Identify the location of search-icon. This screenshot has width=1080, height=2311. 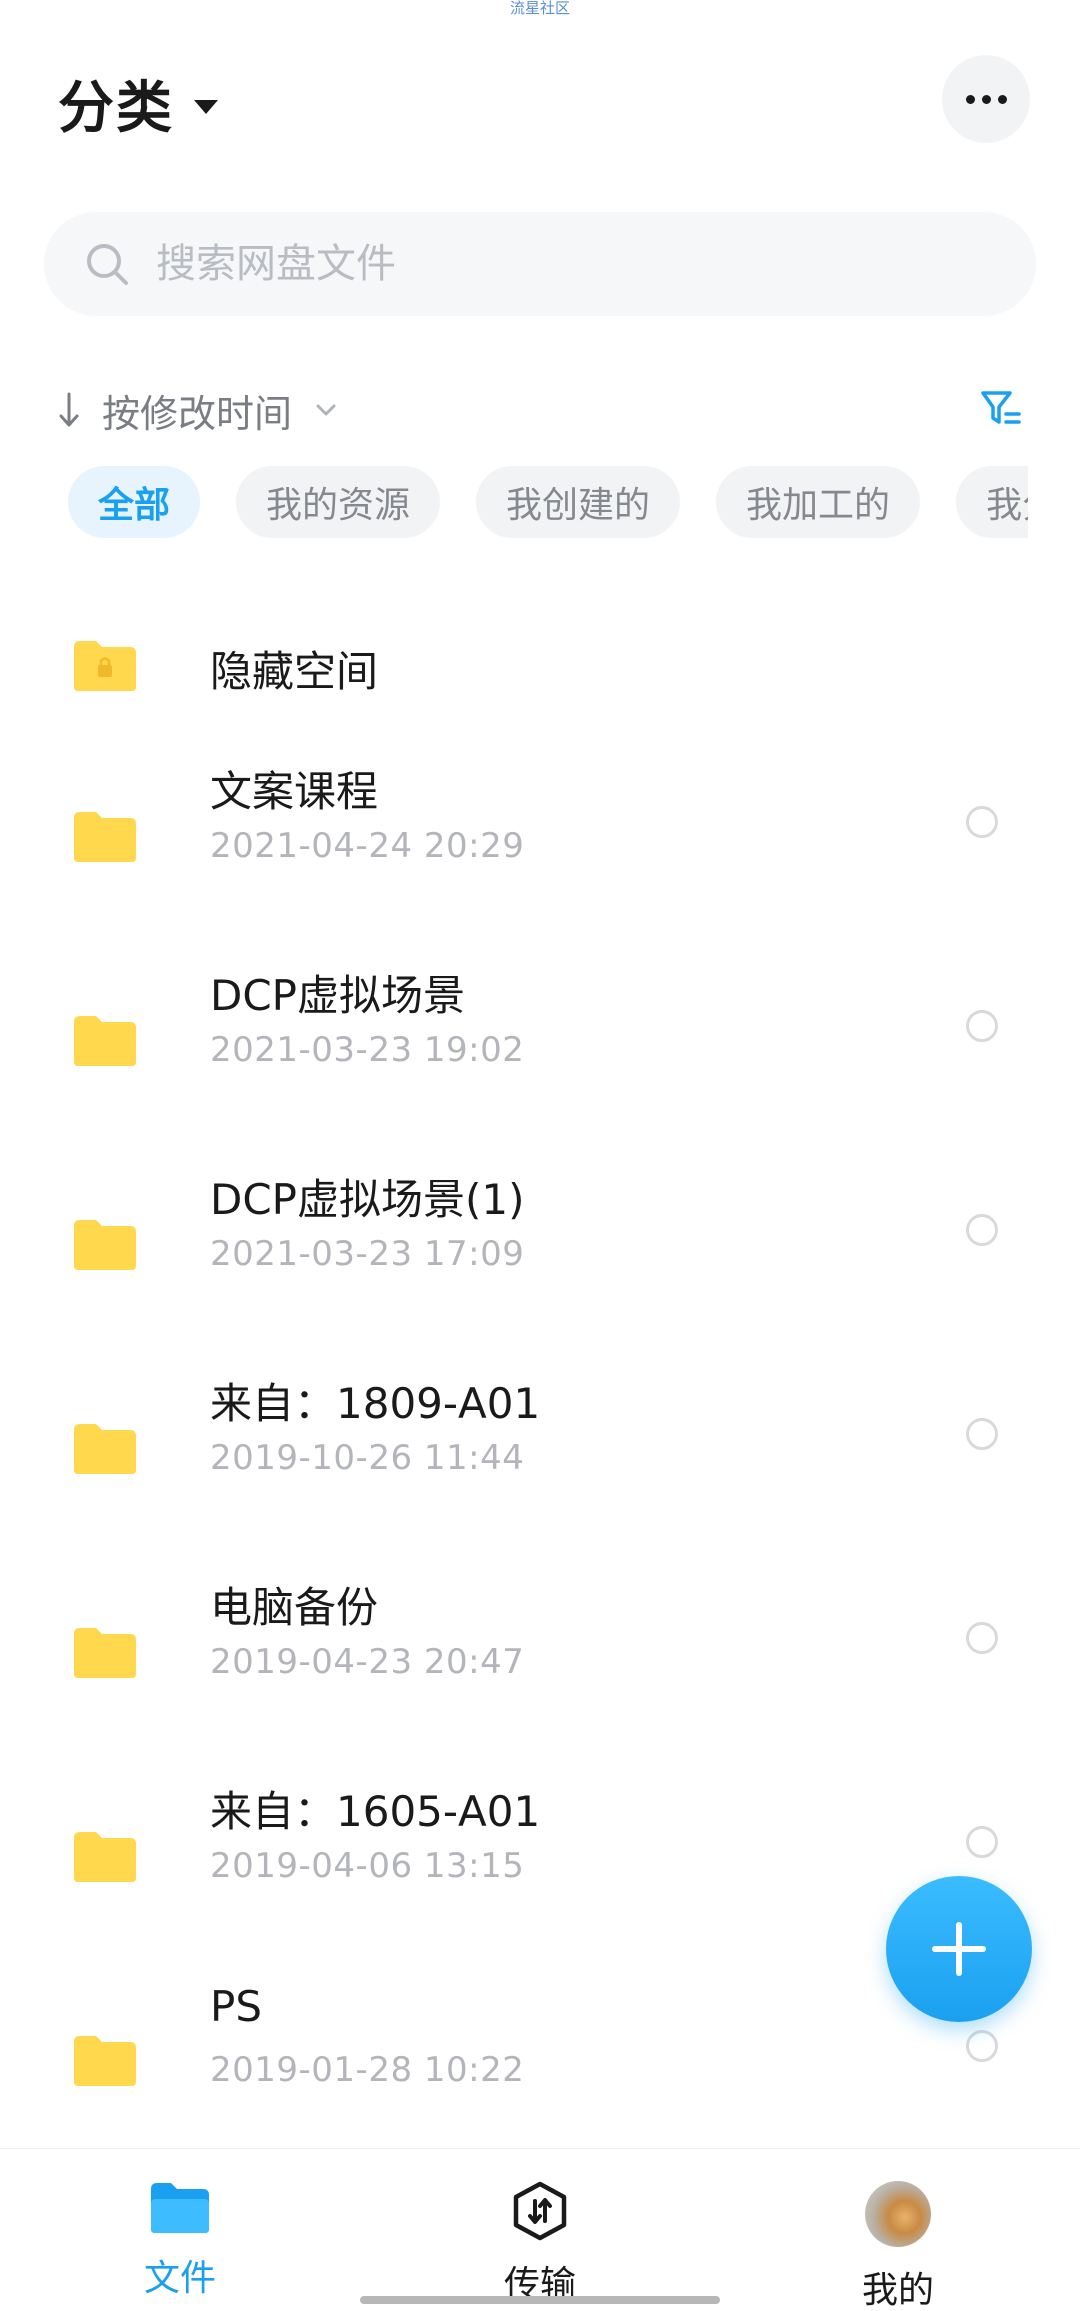
(107, 264).